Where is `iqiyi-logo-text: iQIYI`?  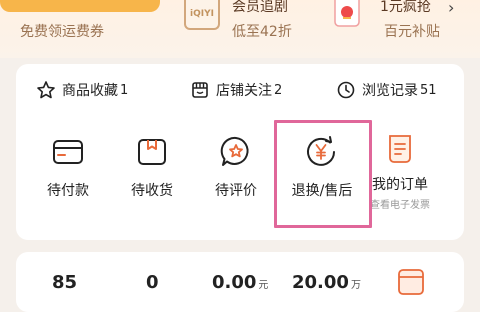 iqiyi-logo-text: iQIYI is located at coordinates (202, 14).